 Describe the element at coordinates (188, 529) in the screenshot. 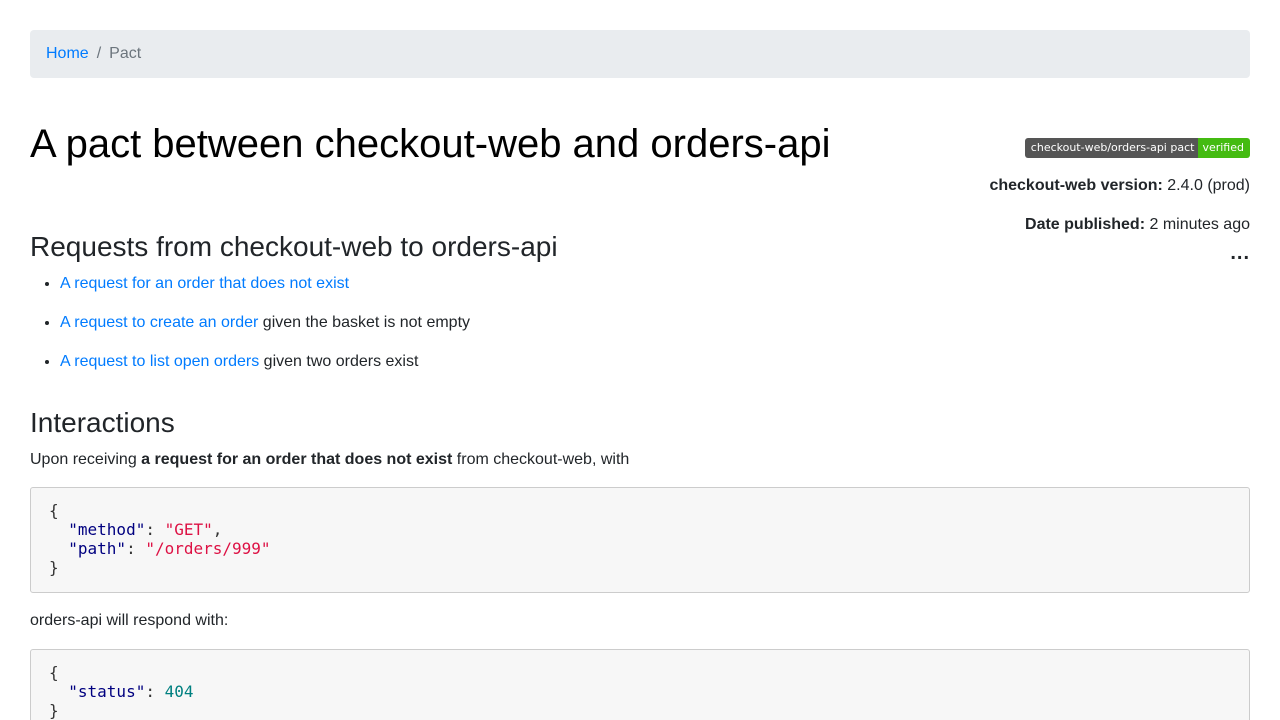

I see `json-string: "GET"` at that location.